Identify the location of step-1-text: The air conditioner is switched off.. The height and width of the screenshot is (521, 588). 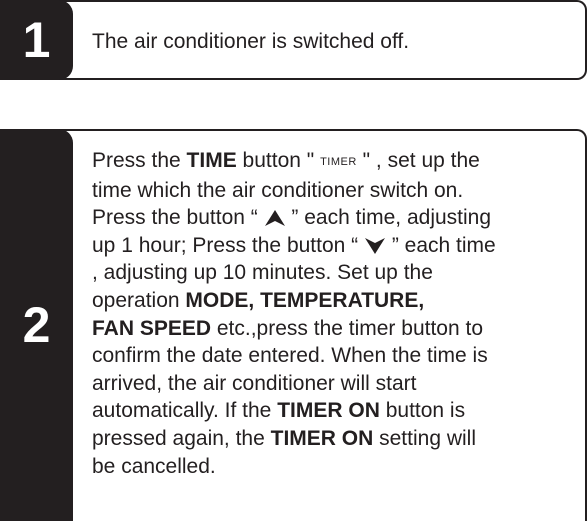
(251, 41).